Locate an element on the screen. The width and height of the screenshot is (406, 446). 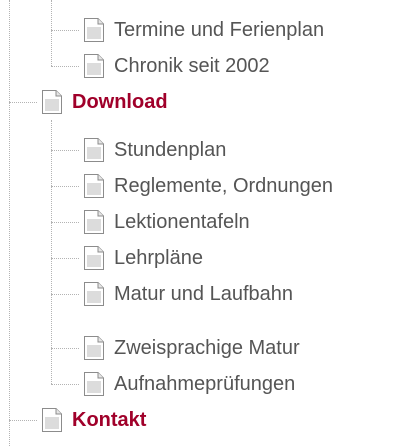
tree-item-label: Lehrpläne is located at coordinates (158, 258).